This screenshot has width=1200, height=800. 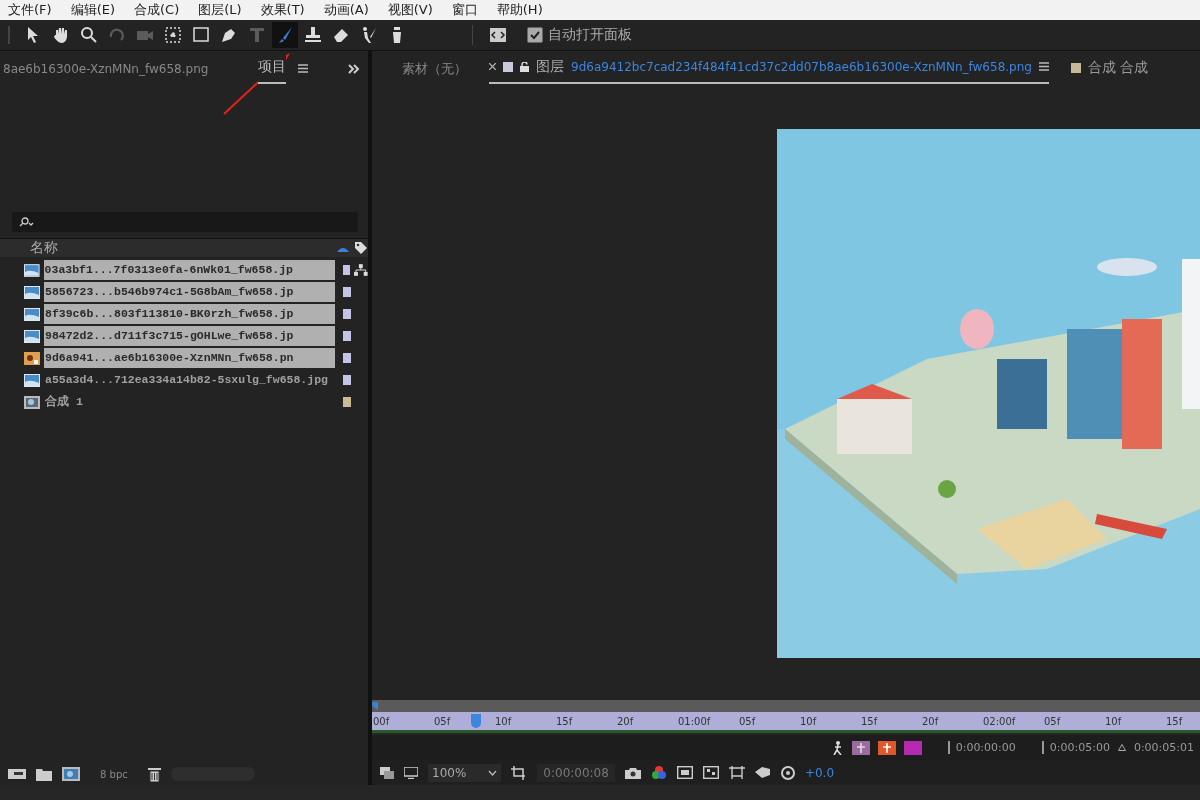 What do you see at coordinates (632, 772) in the screenshot?
I see `camera-icon` at bounding box center [632, 772].